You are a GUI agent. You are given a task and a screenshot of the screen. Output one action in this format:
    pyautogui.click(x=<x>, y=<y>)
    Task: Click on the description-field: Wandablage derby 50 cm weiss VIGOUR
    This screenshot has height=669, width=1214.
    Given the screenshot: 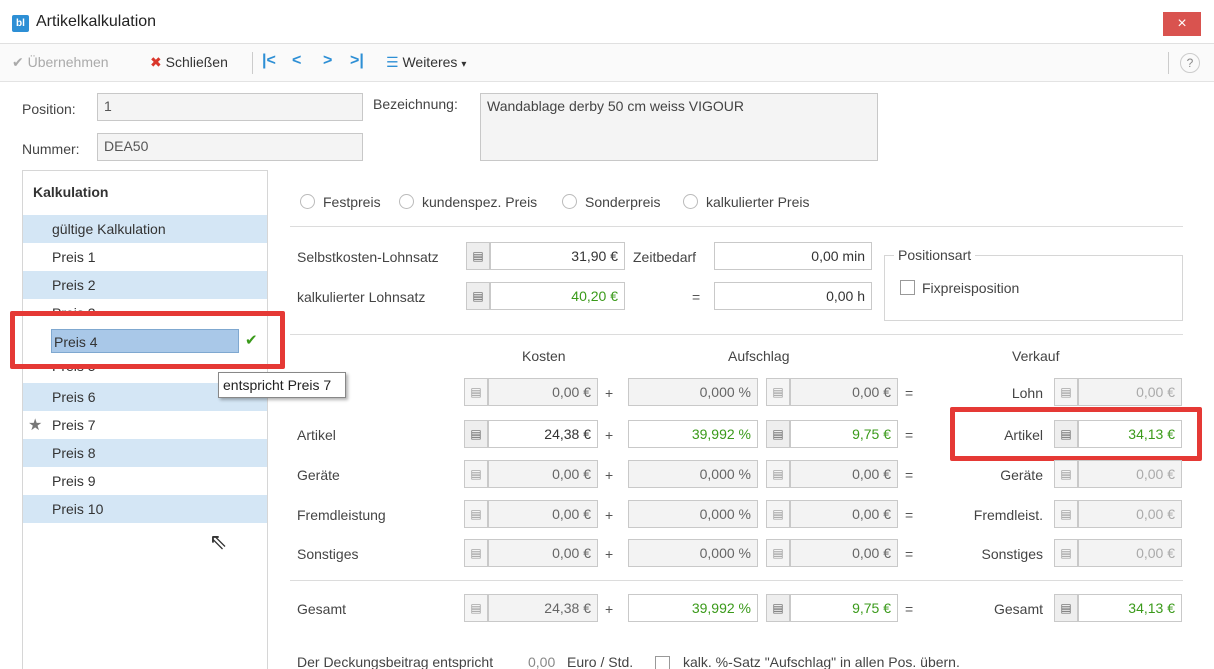 What is the action you would take?
    pyautogui.click(x=679, y=127)
    